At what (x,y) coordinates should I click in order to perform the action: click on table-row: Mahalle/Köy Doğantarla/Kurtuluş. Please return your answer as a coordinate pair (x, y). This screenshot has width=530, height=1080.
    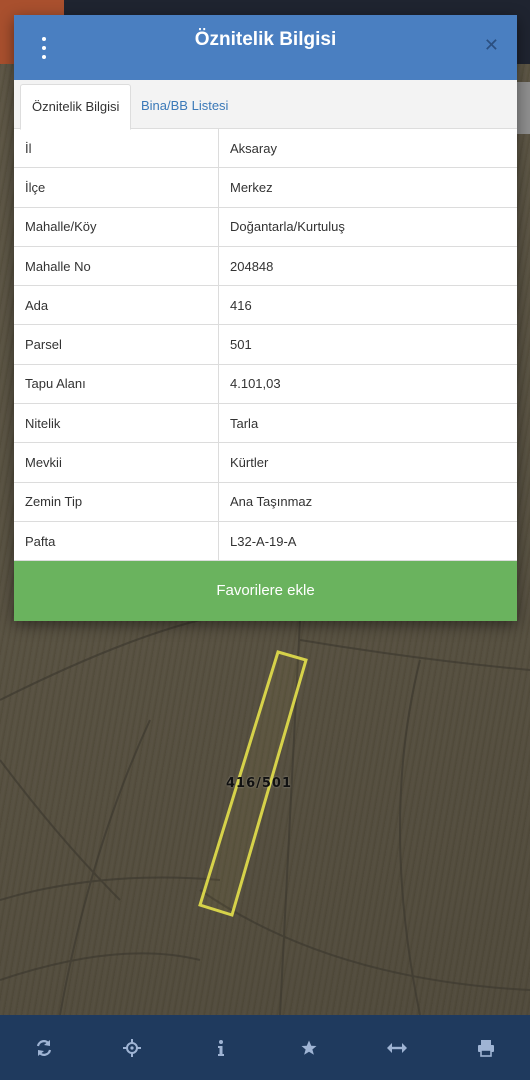
    Looking at the image, I should click on (265, 227).